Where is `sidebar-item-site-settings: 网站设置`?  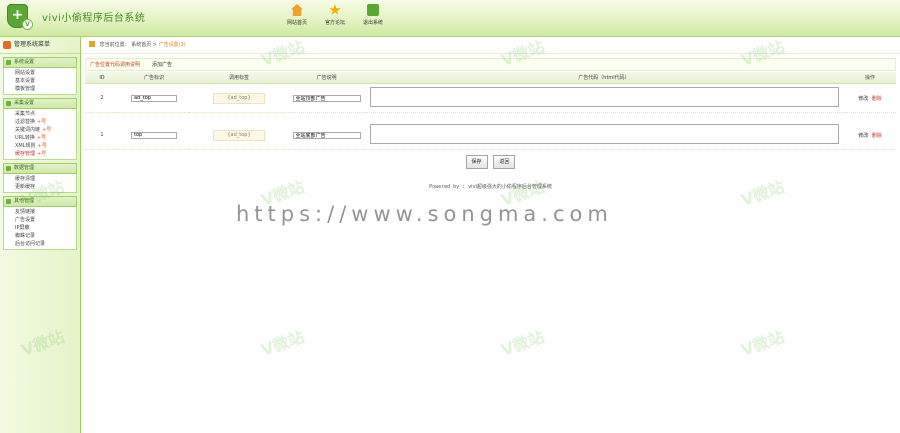
sidebar-item-site-settings: 网站设置 is located at coordinates (40, 73).